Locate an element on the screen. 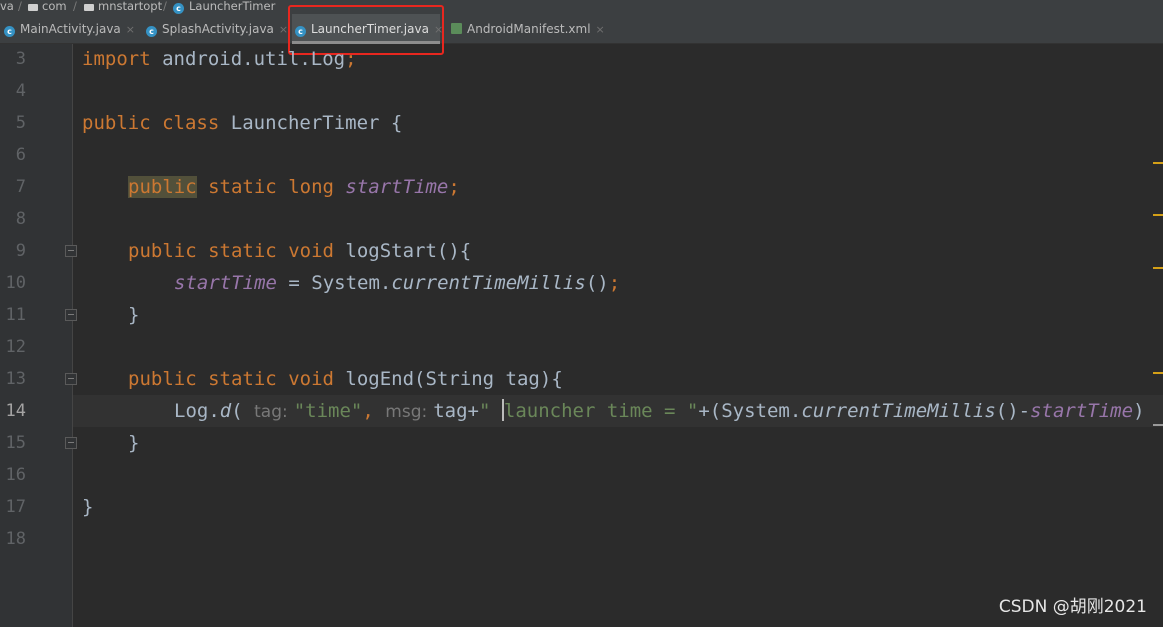 This screenshot has width=1163, height=627. code-text: Log. is located at coordinates (197, 411).